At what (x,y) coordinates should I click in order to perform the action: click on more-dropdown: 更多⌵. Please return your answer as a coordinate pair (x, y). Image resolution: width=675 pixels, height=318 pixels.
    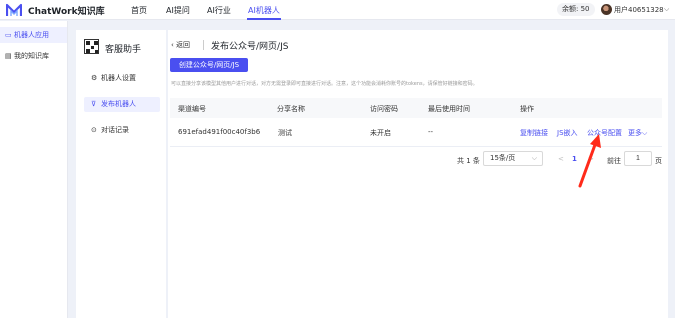
    Looking at the image, I should click on (637, 133).